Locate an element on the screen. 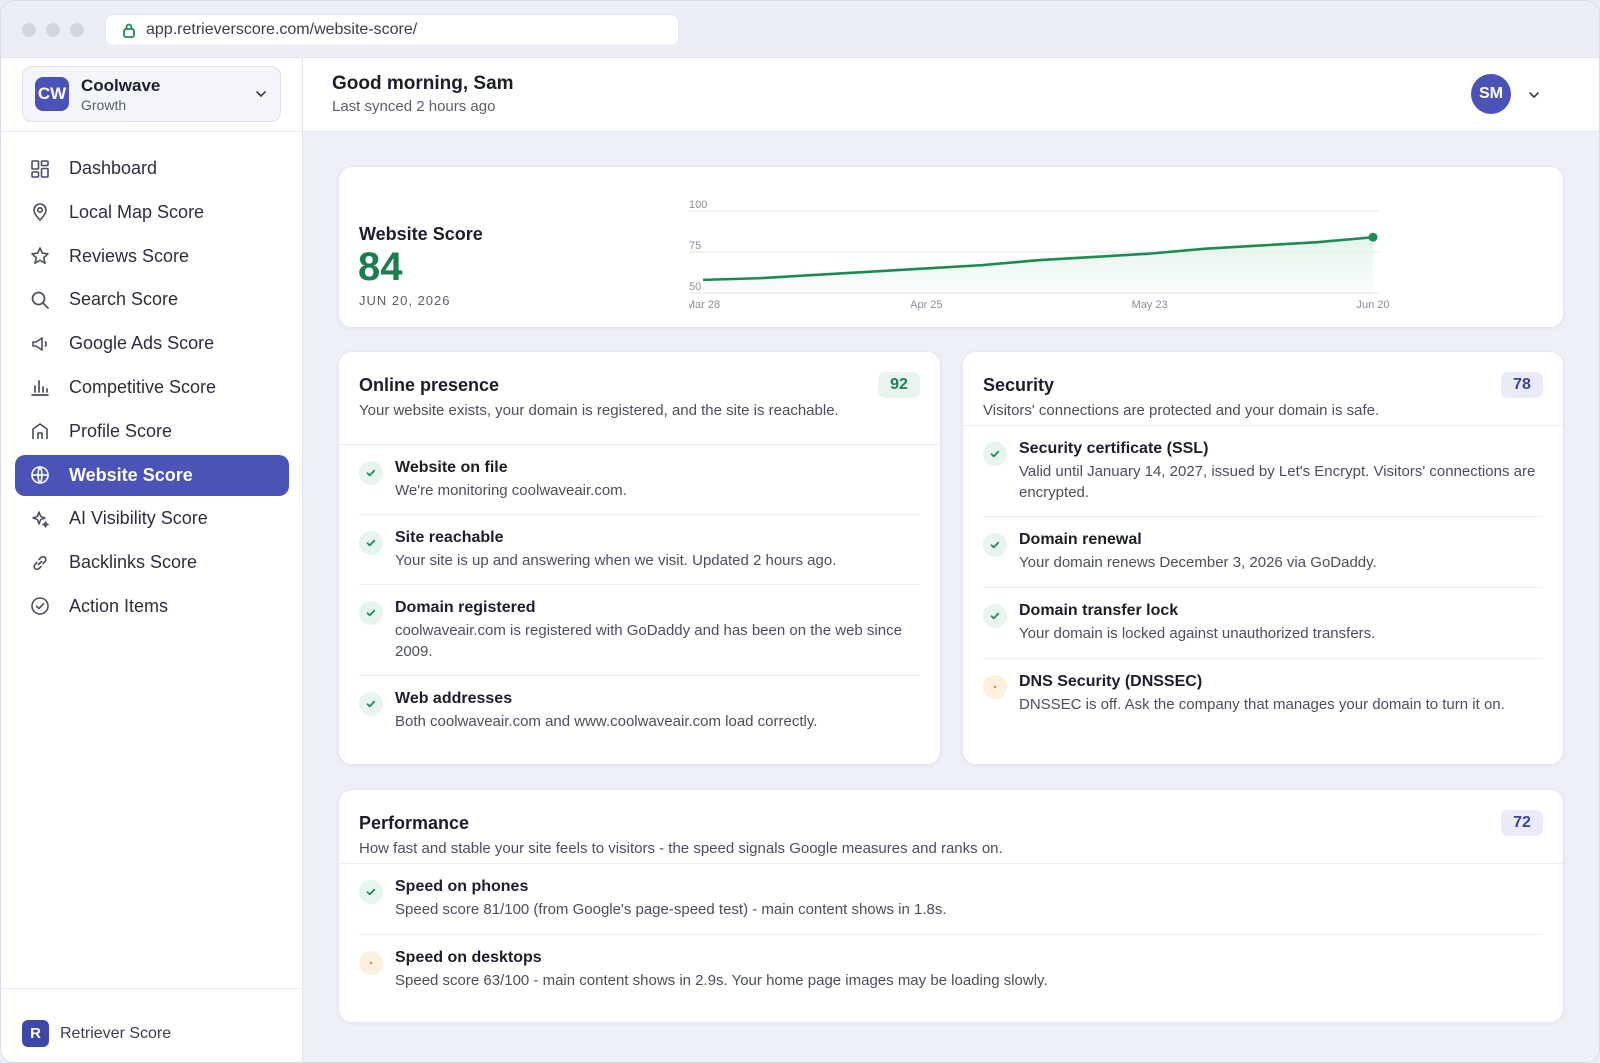 The image size is (1600, 1063). megaphone-icon is located at coordinates (40, 344).